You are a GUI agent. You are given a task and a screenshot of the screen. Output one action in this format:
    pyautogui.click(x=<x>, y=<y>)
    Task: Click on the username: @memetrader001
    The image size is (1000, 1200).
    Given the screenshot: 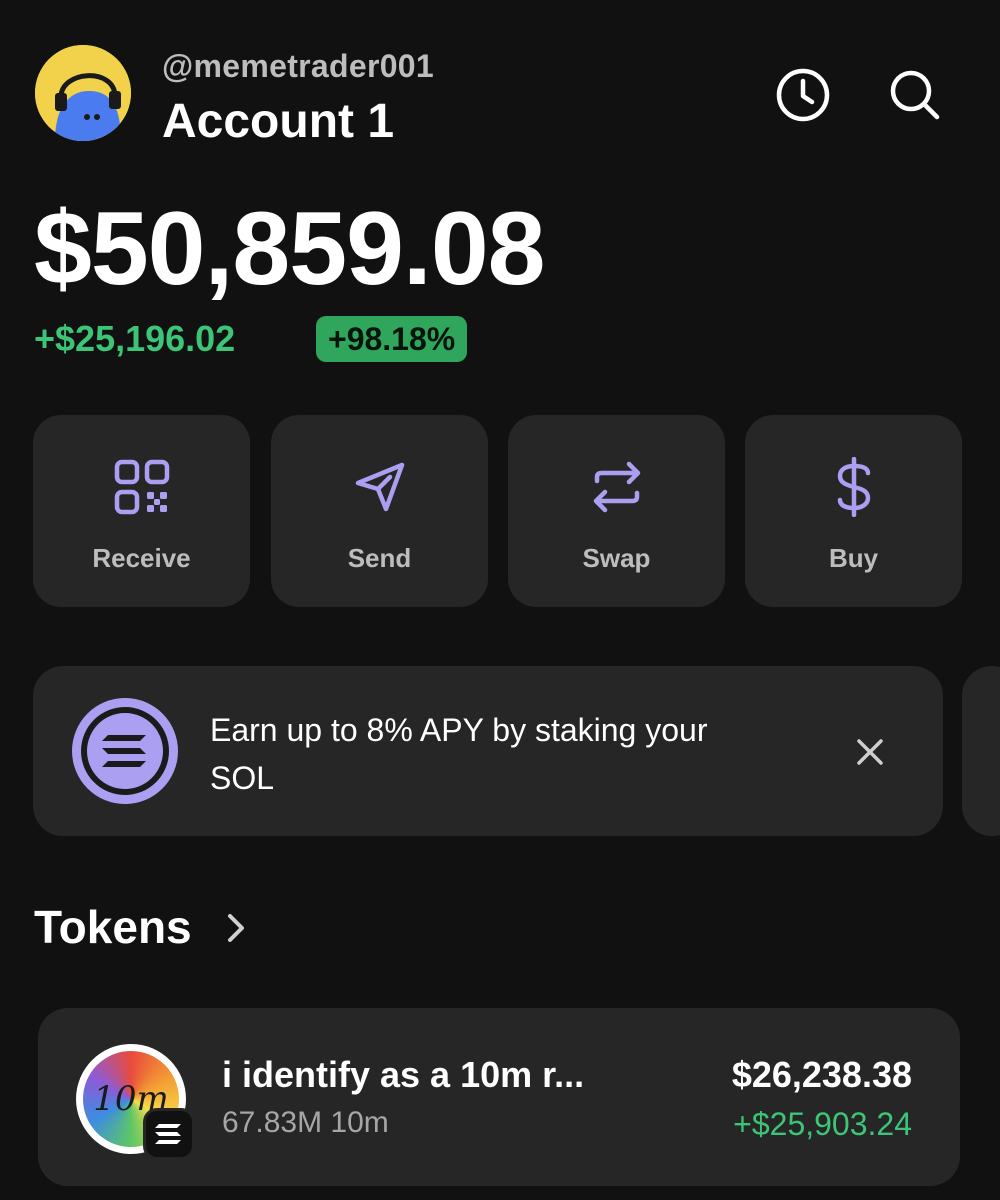 What is the action you would take?
    pyautogui.click(x=298, y=66)
    